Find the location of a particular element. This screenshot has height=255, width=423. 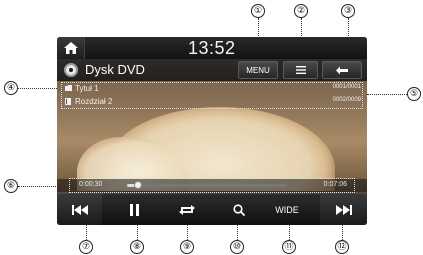

source-bar: Dysk DVD MENU is located at coordinates (212, 70).